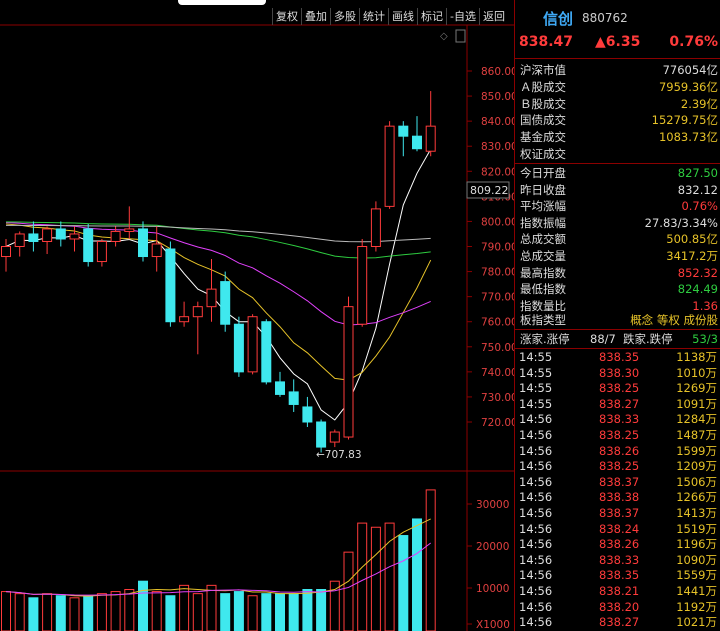  I want to click on toolbar-mark-button: 标记, so click(431, 16).